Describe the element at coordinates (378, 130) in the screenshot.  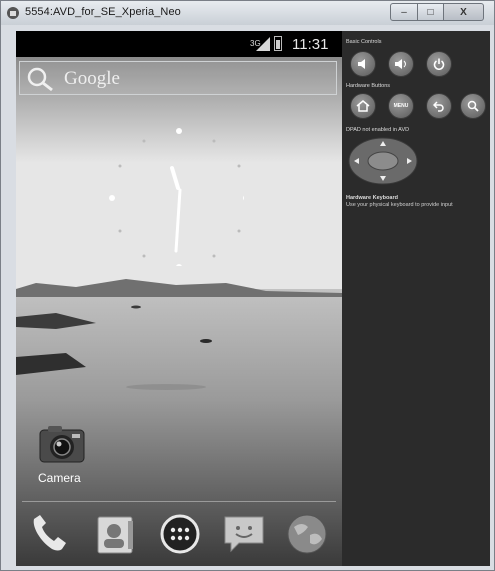
I see `dpad-title: DPAD not enabled in AVD` at that location.